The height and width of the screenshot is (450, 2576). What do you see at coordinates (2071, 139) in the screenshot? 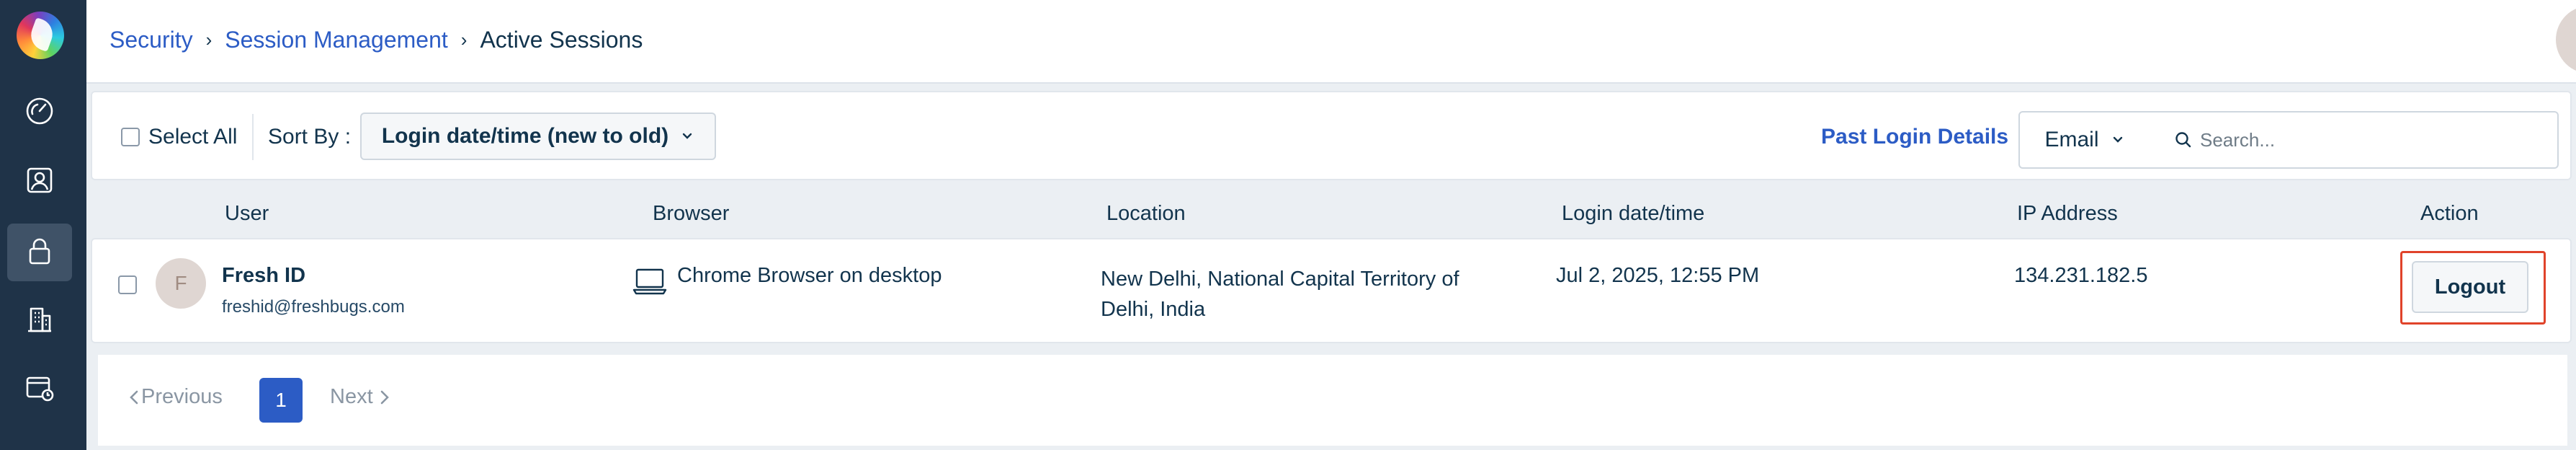
I see `search-field-value: Email` at bounding box center [2071, 139].